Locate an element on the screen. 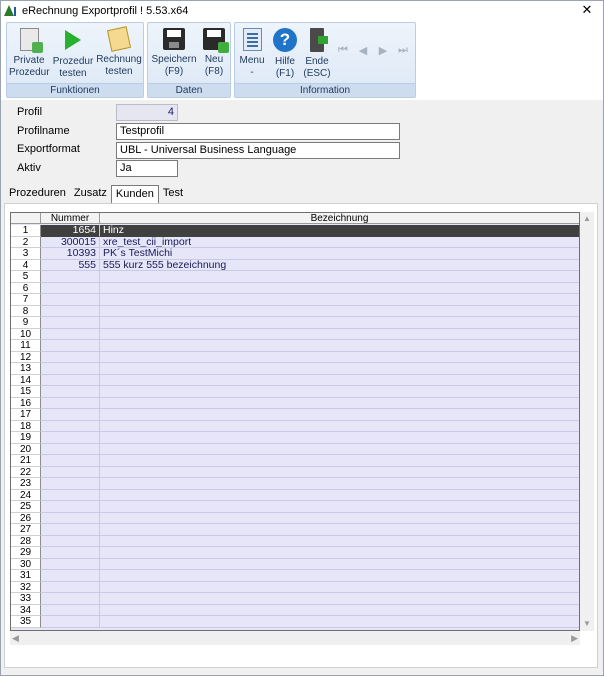  first-record-icon: ⏮ is located at coordinates (343, 50).